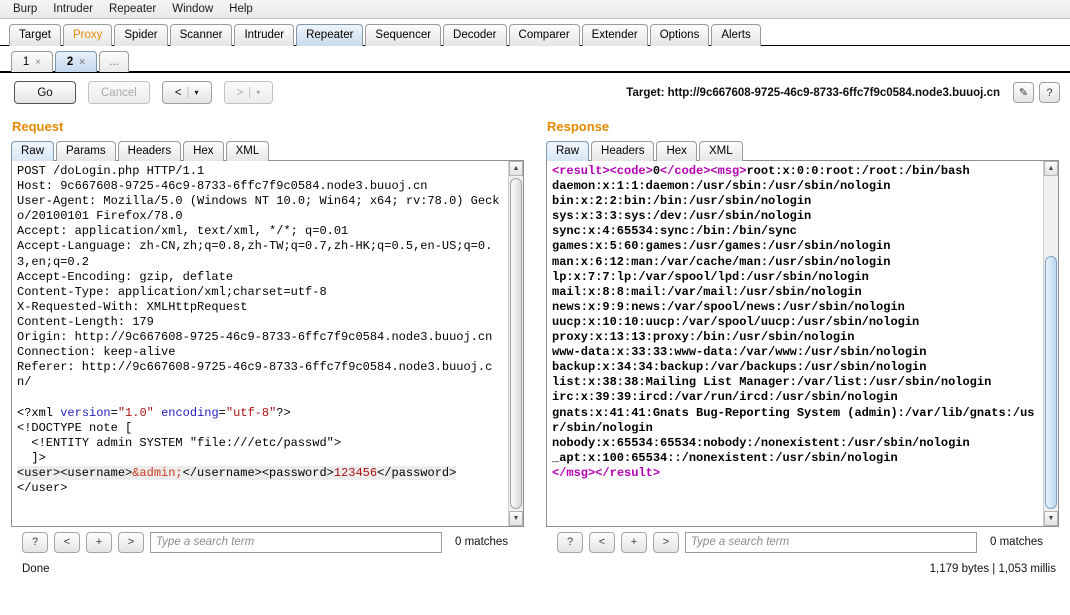 This screenshot has width=1070, height=615. I want to click on response-tab-headers: Headers, so click(623, 151).